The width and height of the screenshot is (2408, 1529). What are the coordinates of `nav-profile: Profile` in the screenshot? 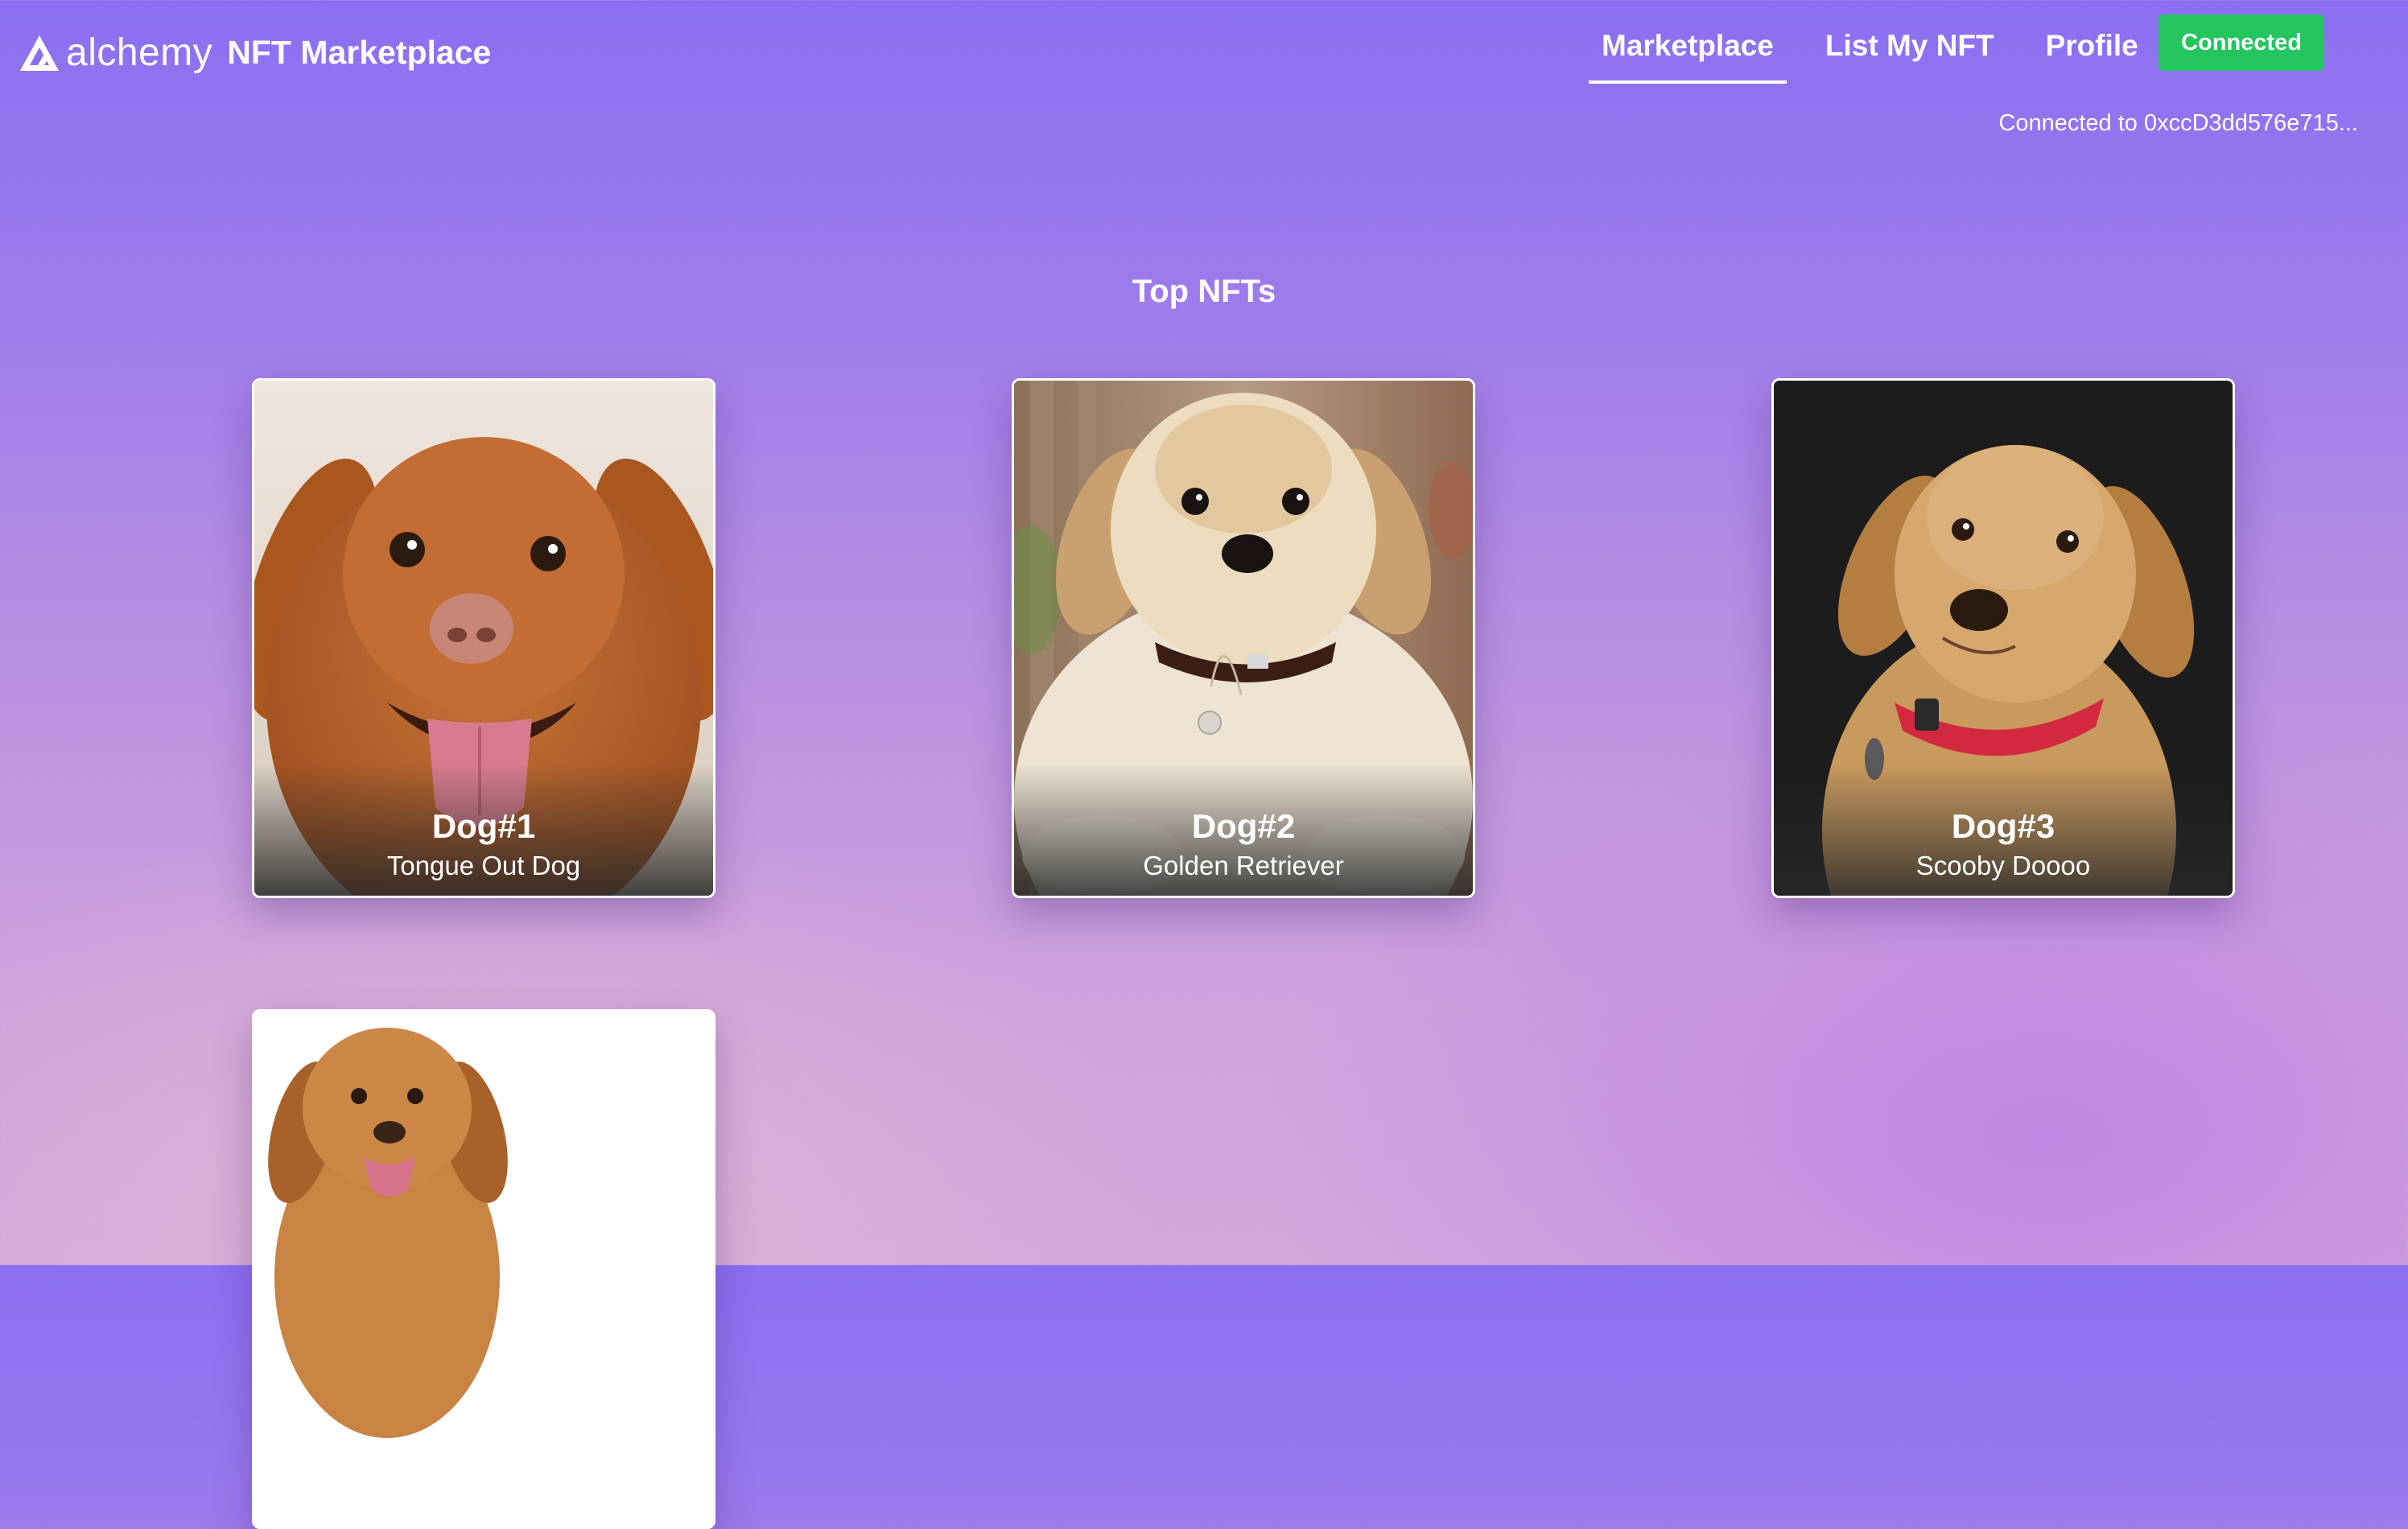 It's located at (2092, 57).